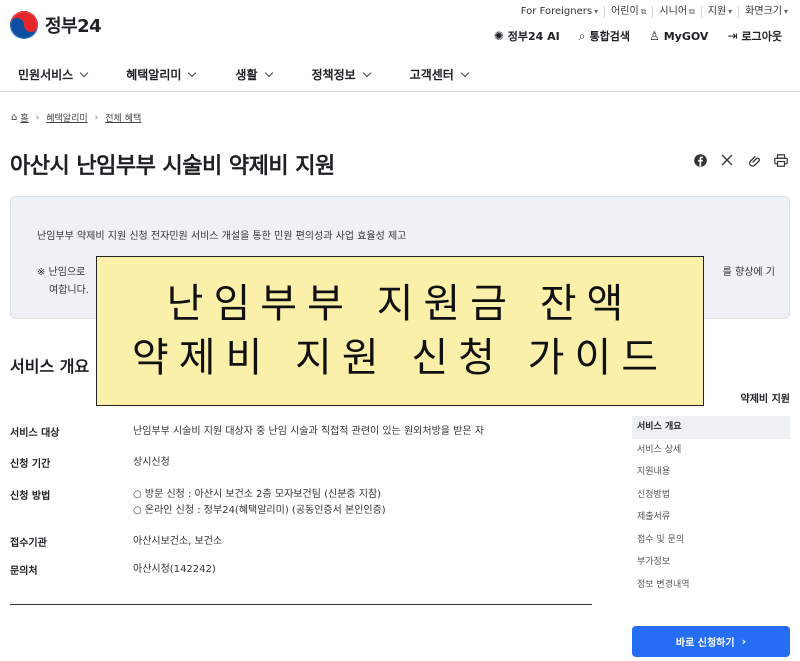  I want to click on logout-icon: ⇥, so click(732, 36).